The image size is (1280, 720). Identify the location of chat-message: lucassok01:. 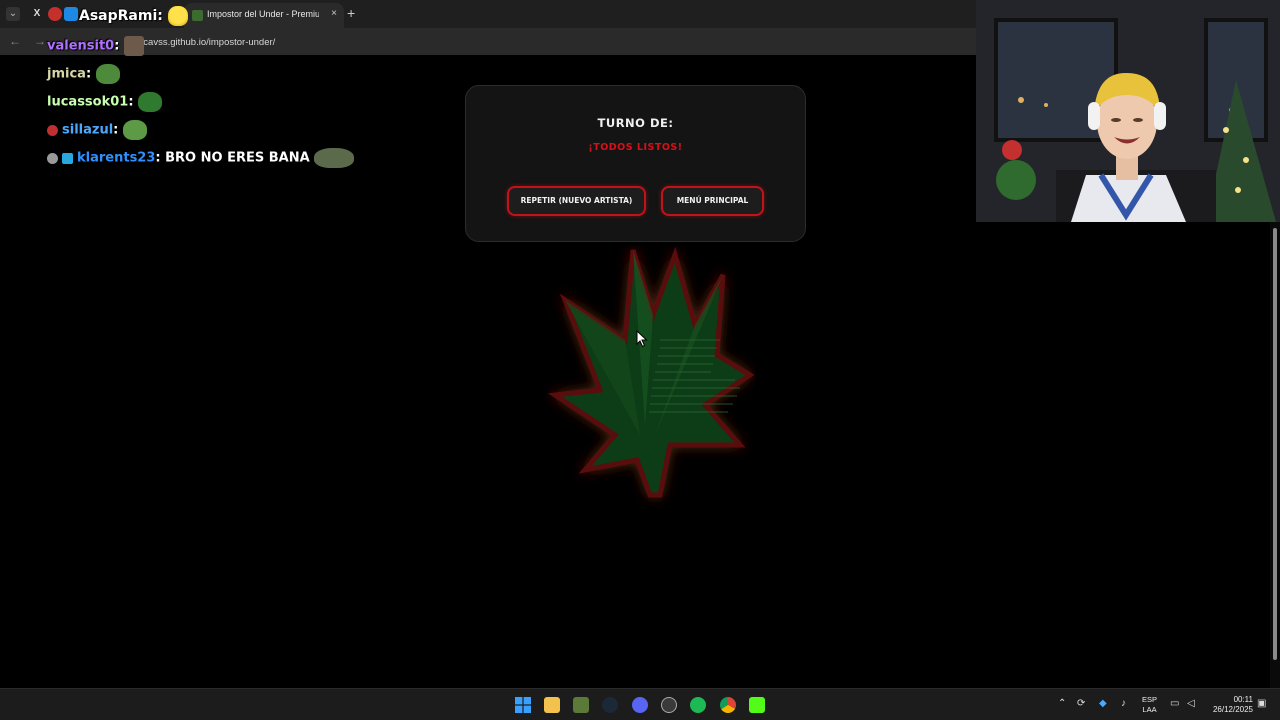
(105, 102).